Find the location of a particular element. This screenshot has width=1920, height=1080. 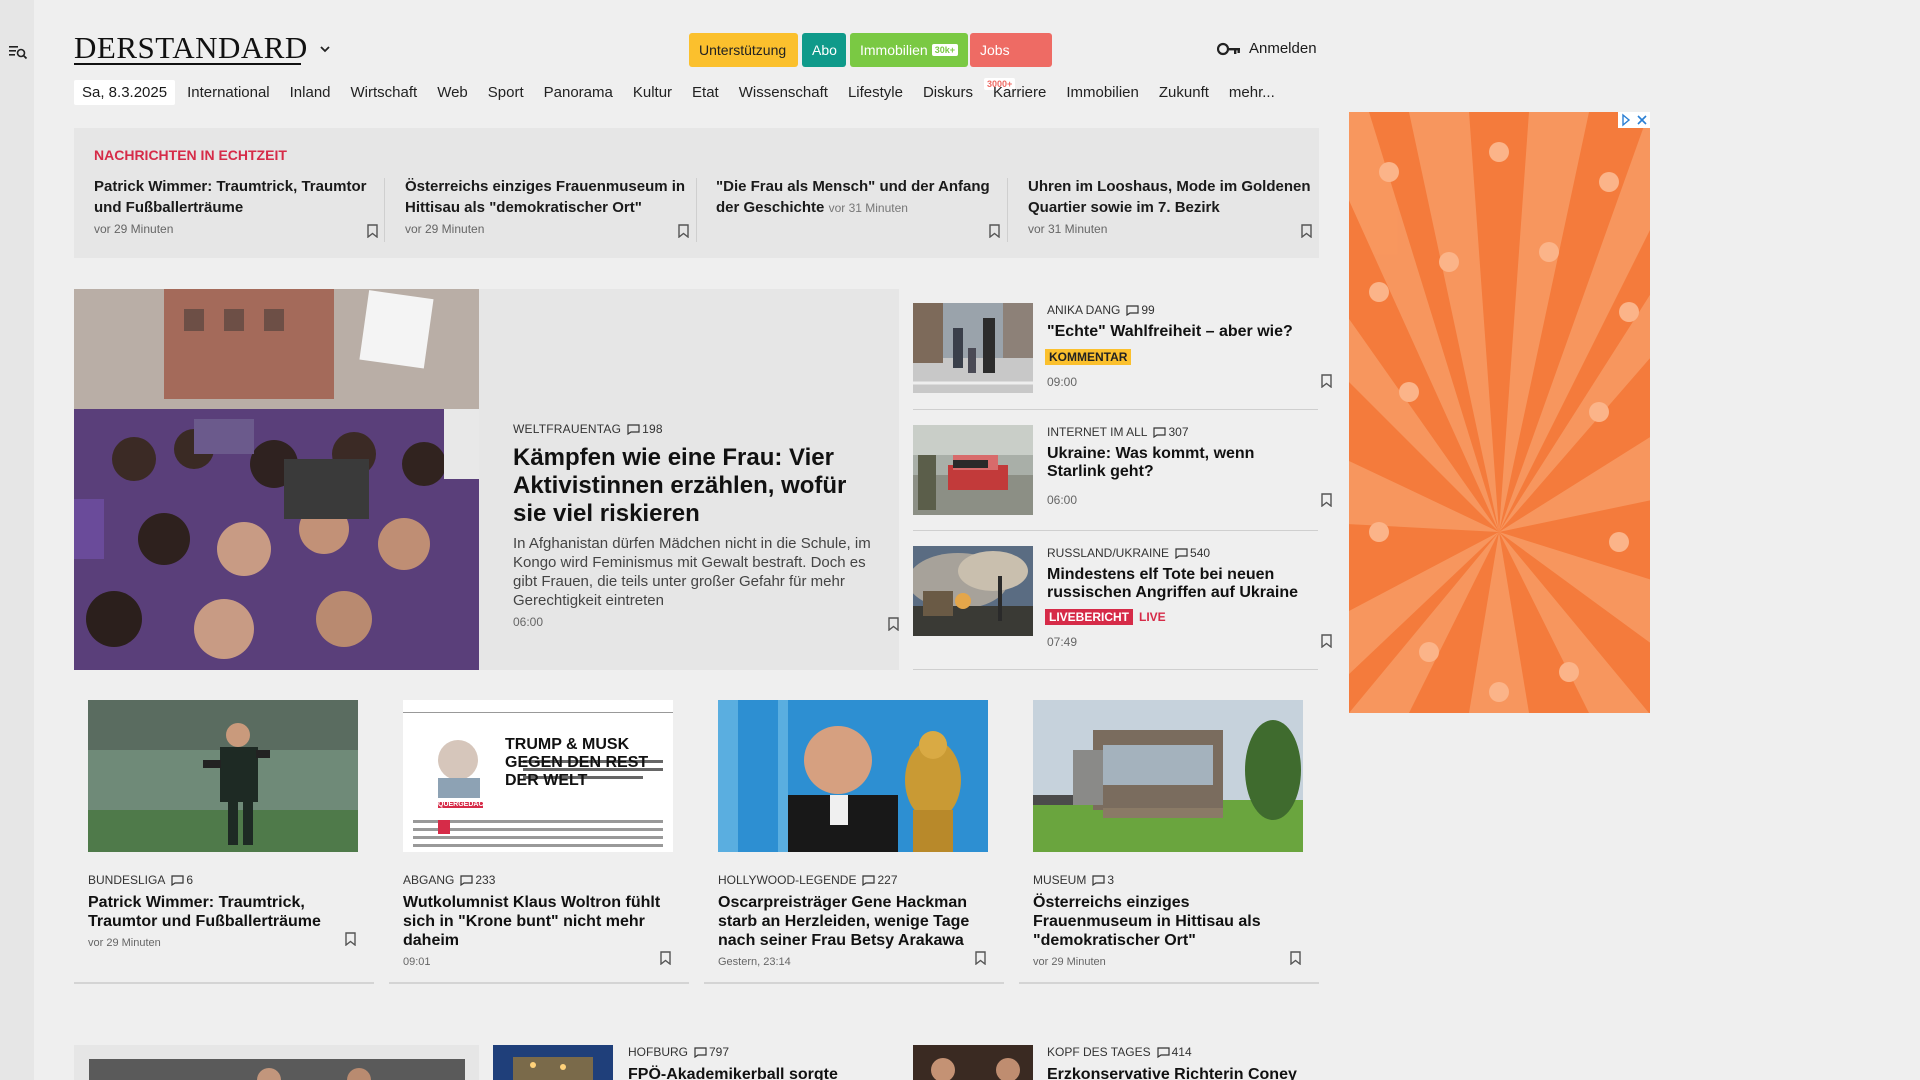

story-title: Ukraine: Was kommt, wenn Starlink geht? is located at coordinates (1179, 463).